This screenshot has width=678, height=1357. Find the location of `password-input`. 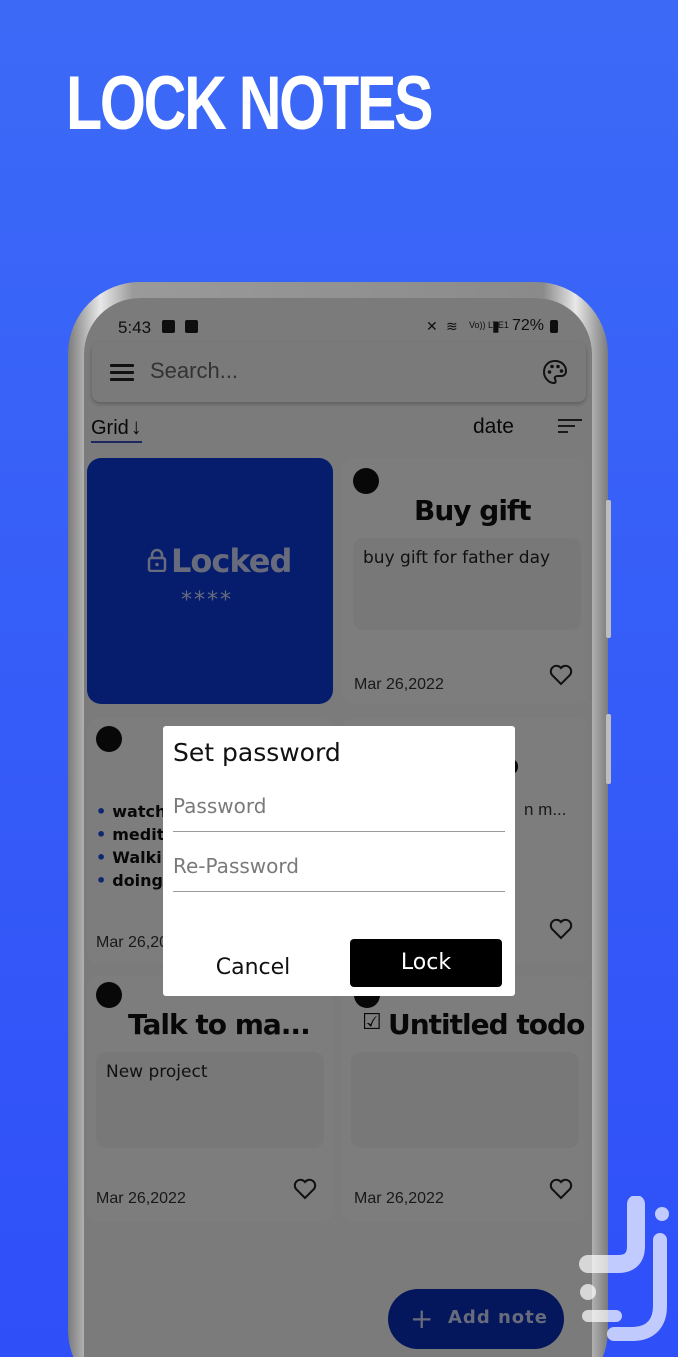

password-input is located at coordinates (339, 804).